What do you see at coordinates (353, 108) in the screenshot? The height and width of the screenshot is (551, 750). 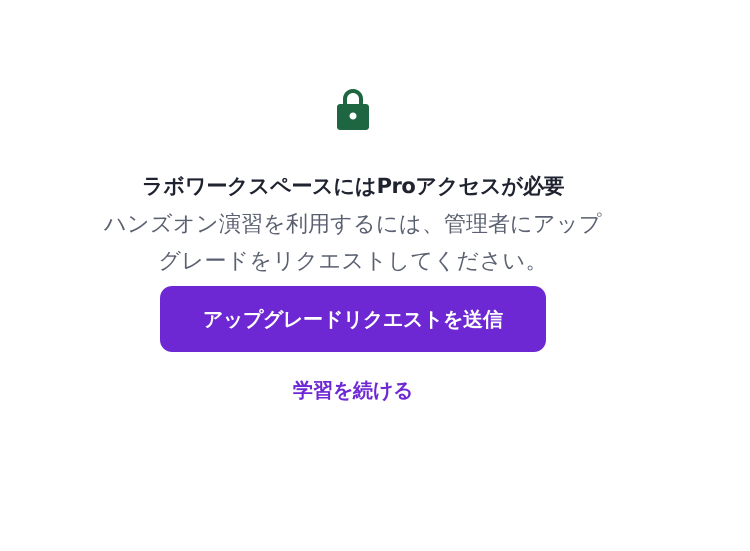 I see `lock-icon` at bounding box center [353, 108].